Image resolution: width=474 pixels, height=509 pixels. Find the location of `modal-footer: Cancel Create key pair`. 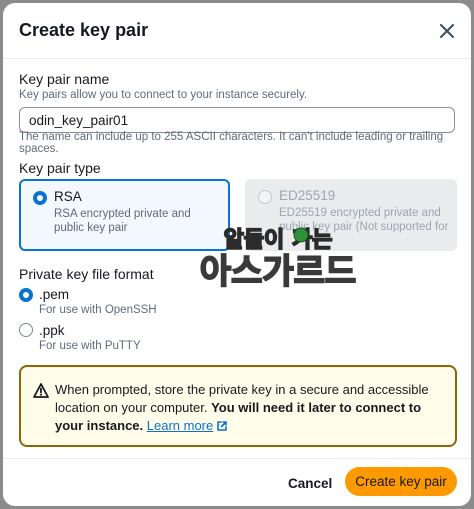

modal-footer: Cancel Create key pair is located at coordinates (237, 482).